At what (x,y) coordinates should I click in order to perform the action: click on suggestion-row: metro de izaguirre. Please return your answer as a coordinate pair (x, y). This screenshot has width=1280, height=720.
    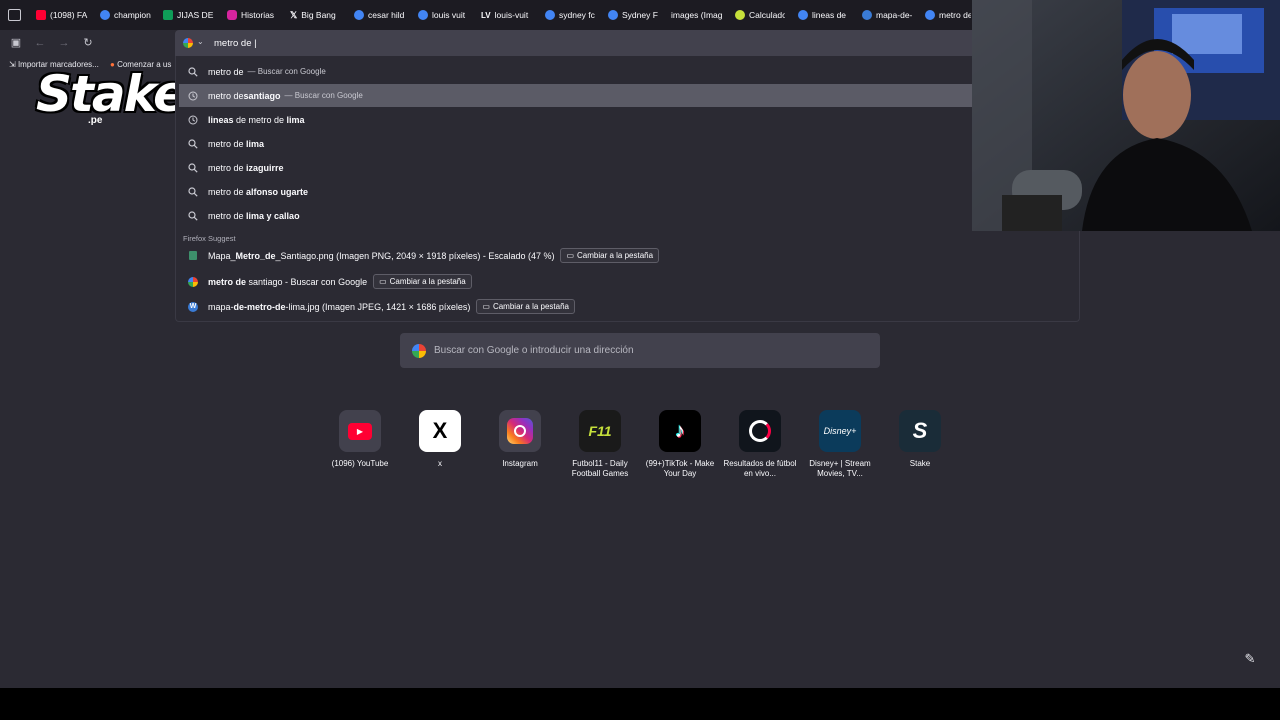
    Looking at the image, I should click on (576, 167).